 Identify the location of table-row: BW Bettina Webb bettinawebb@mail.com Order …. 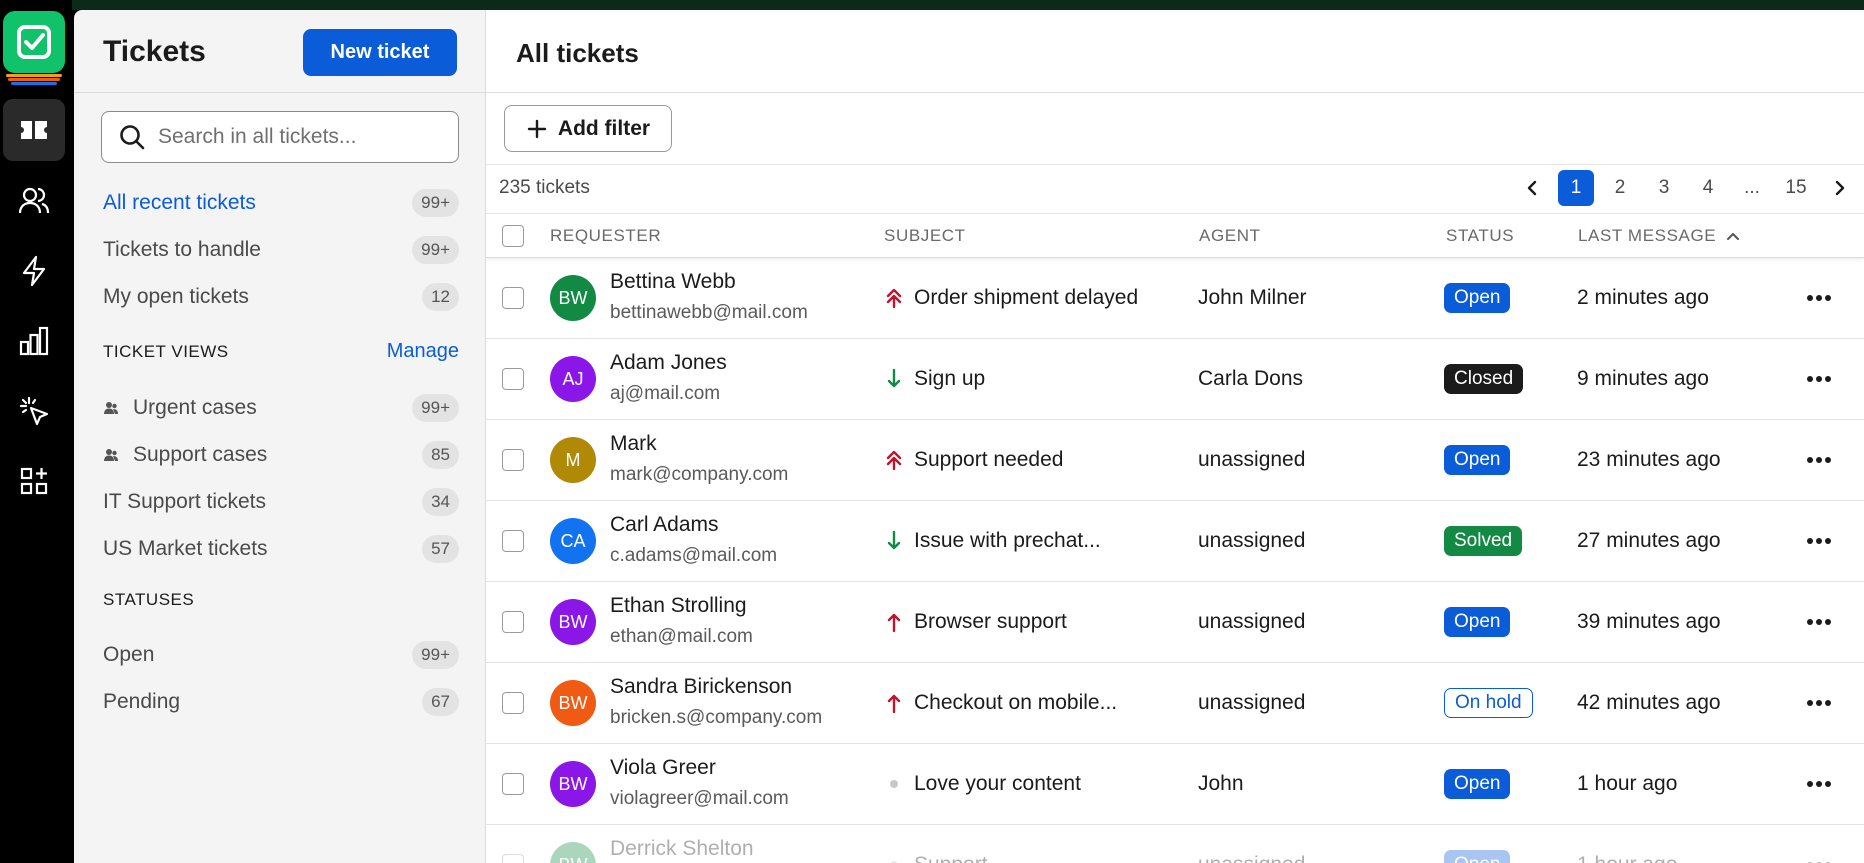
(1175, 298).